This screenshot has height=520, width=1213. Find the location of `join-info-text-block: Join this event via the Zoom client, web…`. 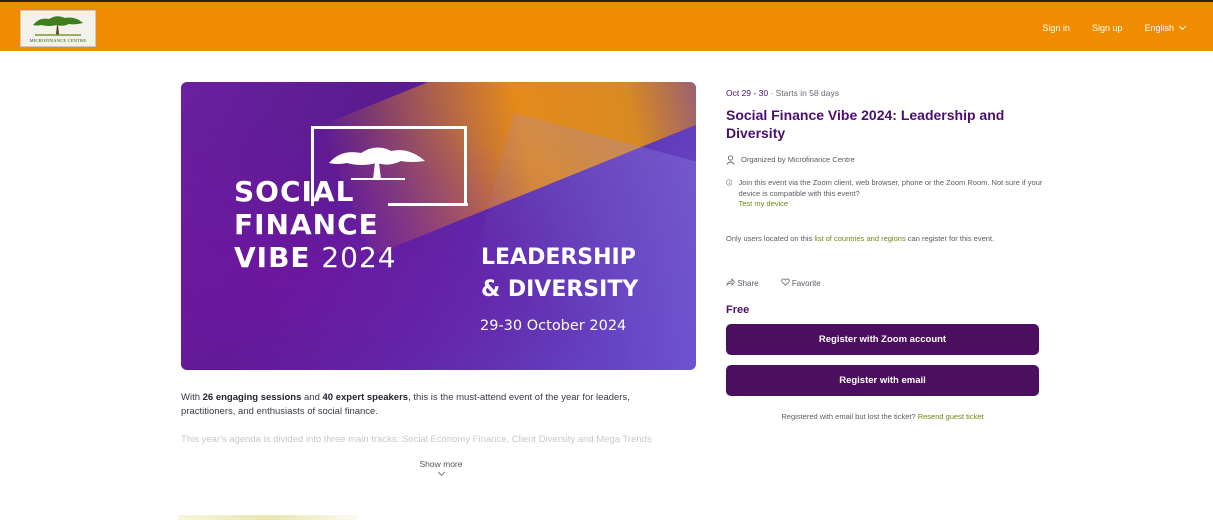

join-info-text-block: Join this event via the Zoom client, web… is located at coordinates (892, 194).